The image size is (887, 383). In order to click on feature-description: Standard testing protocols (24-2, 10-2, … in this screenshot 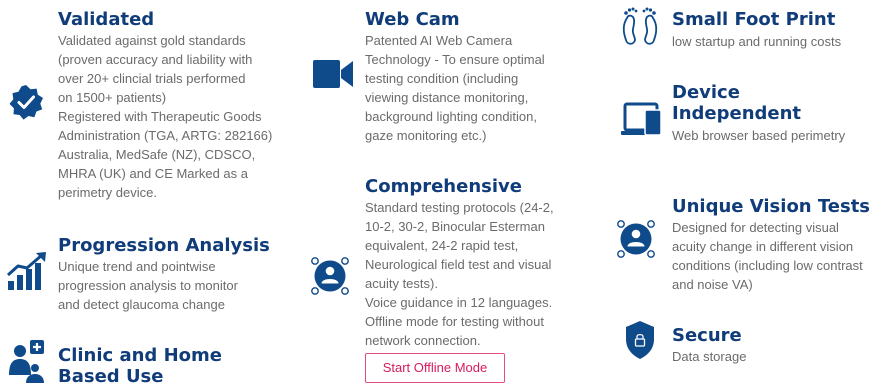, I will do `click(459, 274)`.